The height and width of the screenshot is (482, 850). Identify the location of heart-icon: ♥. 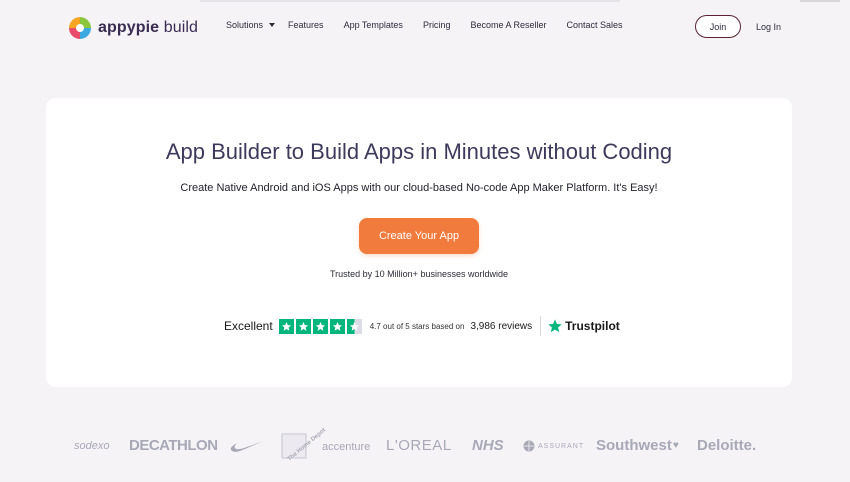
(675, 445).